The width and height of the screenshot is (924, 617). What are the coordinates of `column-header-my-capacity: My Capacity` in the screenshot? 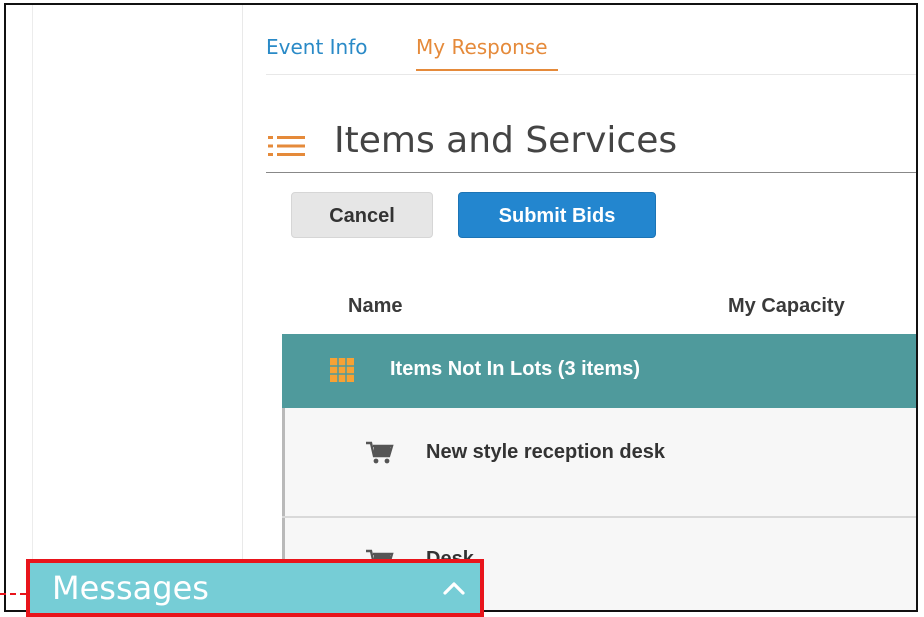 It's located at (786, 306).